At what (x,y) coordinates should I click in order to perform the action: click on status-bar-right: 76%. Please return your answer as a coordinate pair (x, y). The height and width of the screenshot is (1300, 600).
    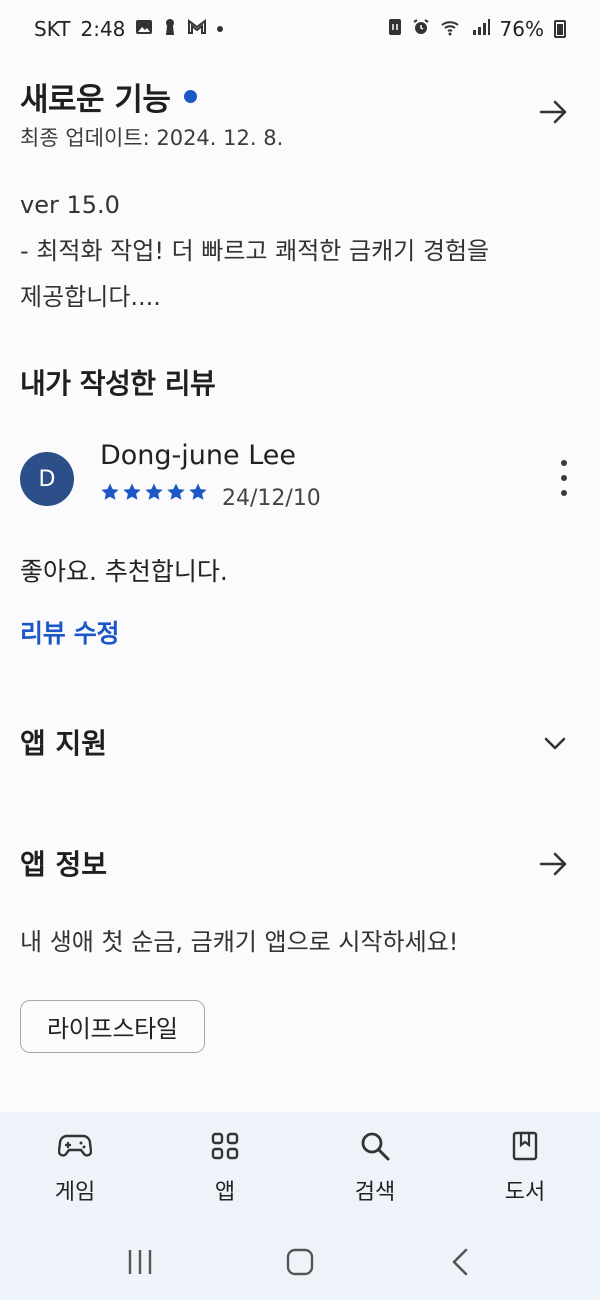
    Looking at the image, I should click on (477, 29).